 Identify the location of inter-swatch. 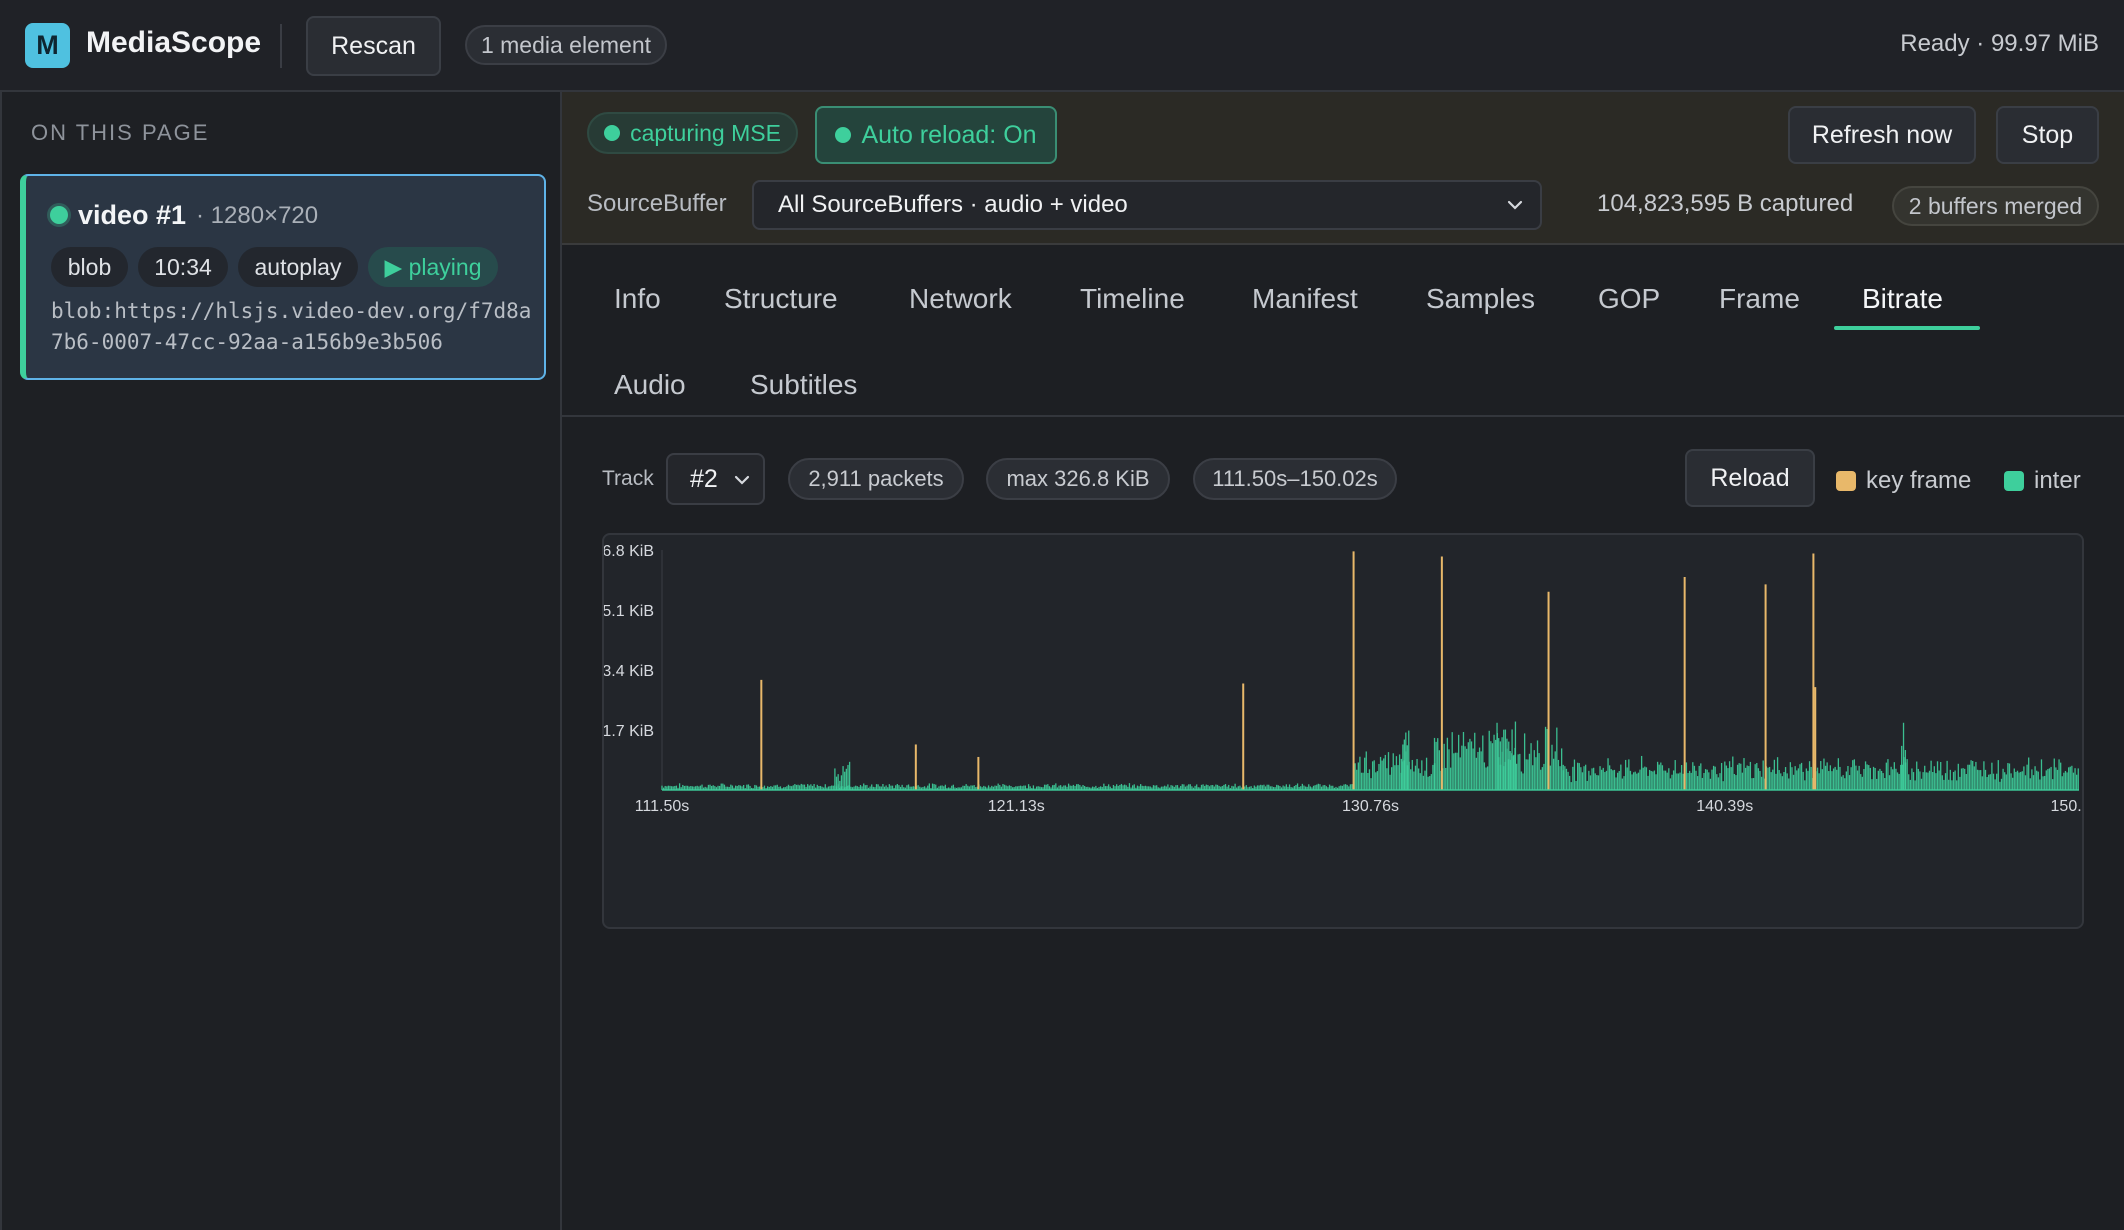
(2014, 481).